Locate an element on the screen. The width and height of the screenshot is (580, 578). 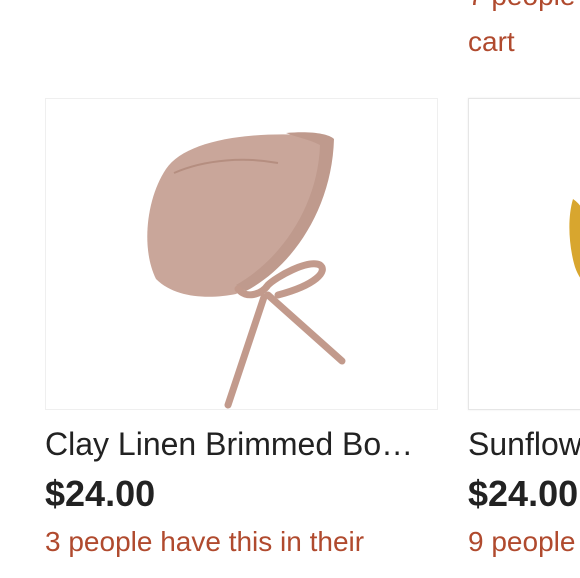
product-social-proof: 3 people have this in their is located at coordinates (205, 541).